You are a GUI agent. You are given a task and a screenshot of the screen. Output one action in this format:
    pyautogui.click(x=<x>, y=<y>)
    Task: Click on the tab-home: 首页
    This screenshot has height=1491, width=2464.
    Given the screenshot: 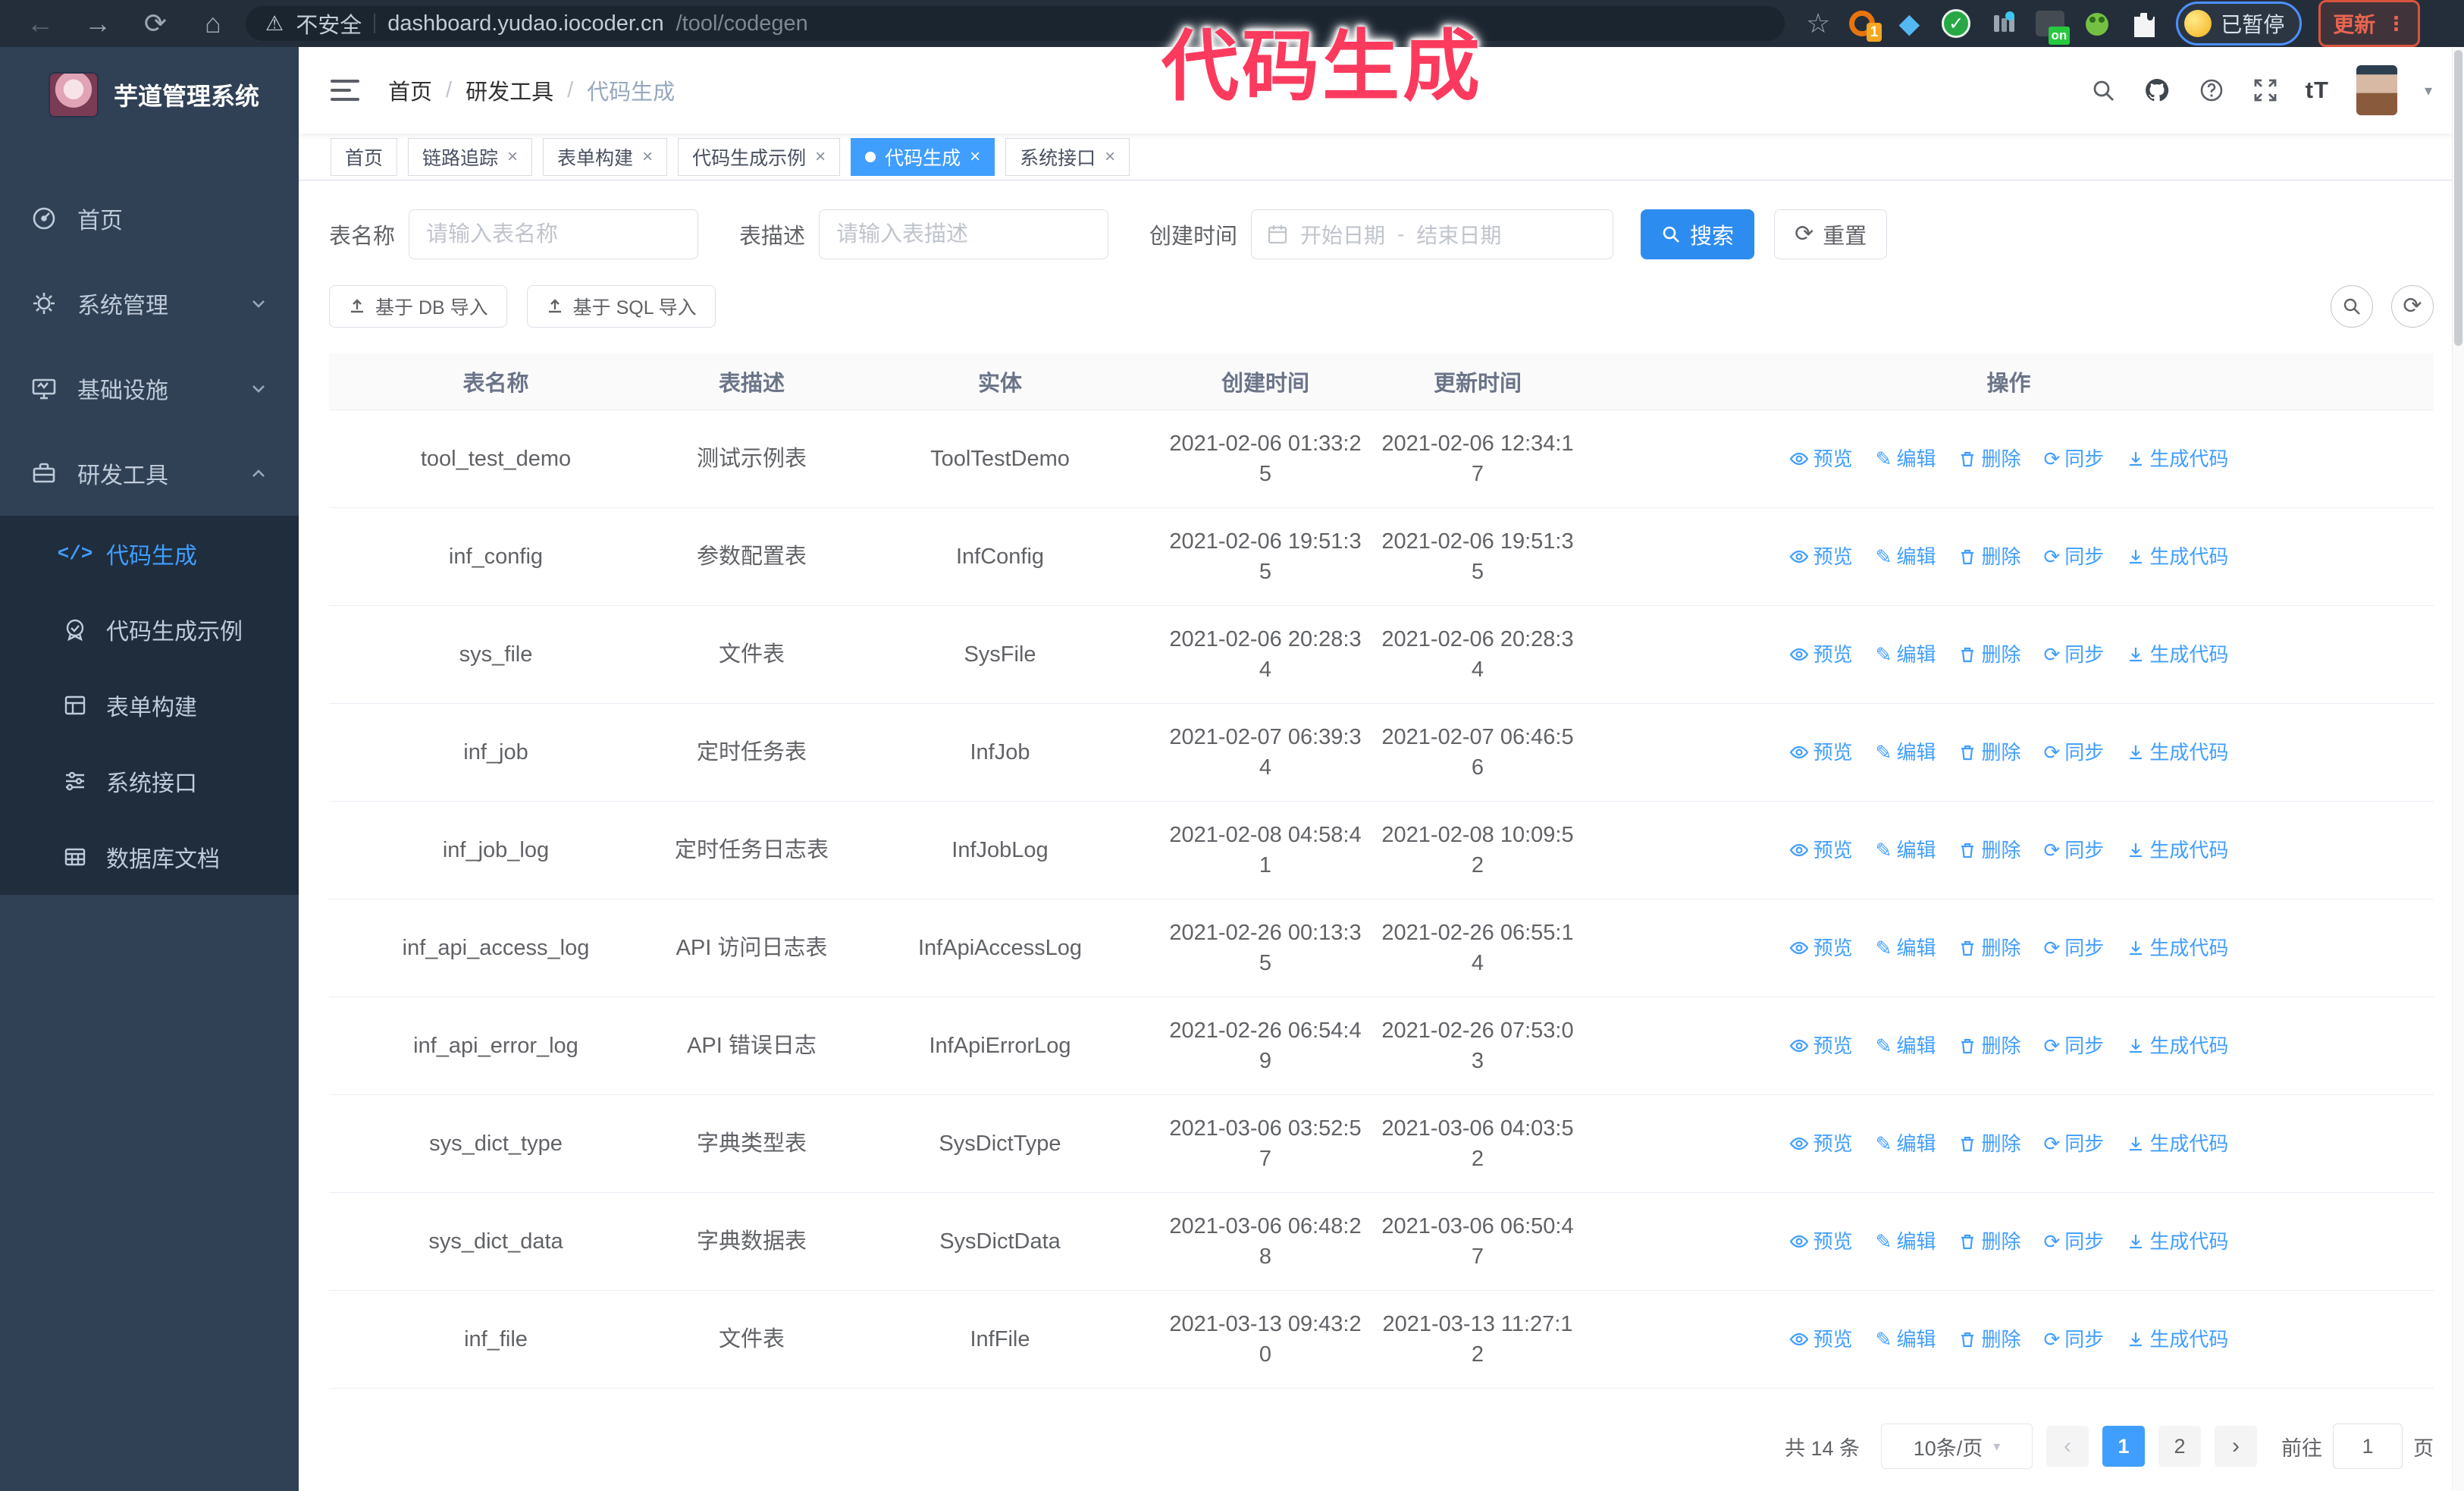 What is the action you would take?
    pyautogui.click(x=364, y=156)
    